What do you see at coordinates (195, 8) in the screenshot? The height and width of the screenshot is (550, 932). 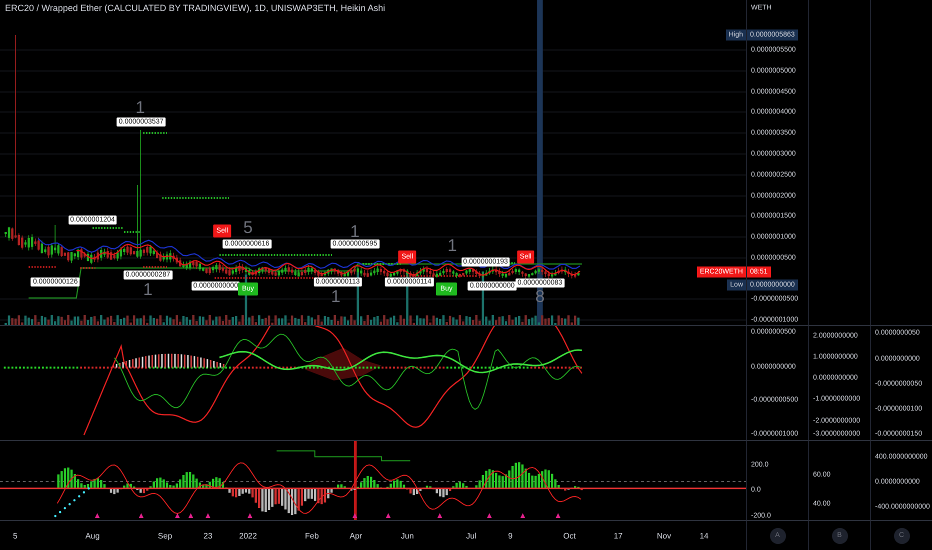 I see `chart-title: ERC20 / Wrapped Ether (CALCULATED BY TRADINGVIEW), 1D, UNISWAP3ETH, Heikin Ashi` at bounding box center [195, 8].